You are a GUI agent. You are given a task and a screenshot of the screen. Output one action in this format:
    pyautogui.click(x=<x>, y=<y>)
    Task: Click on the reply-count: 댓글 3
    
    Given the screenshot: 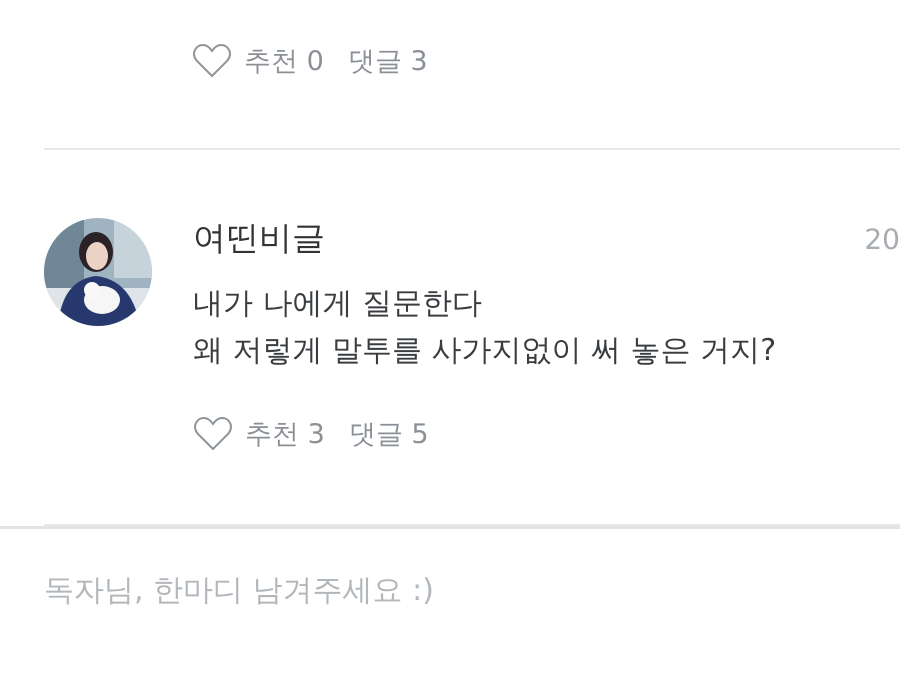 What is the action you would take?
    pyautogui.click(x=388, y=61)
    